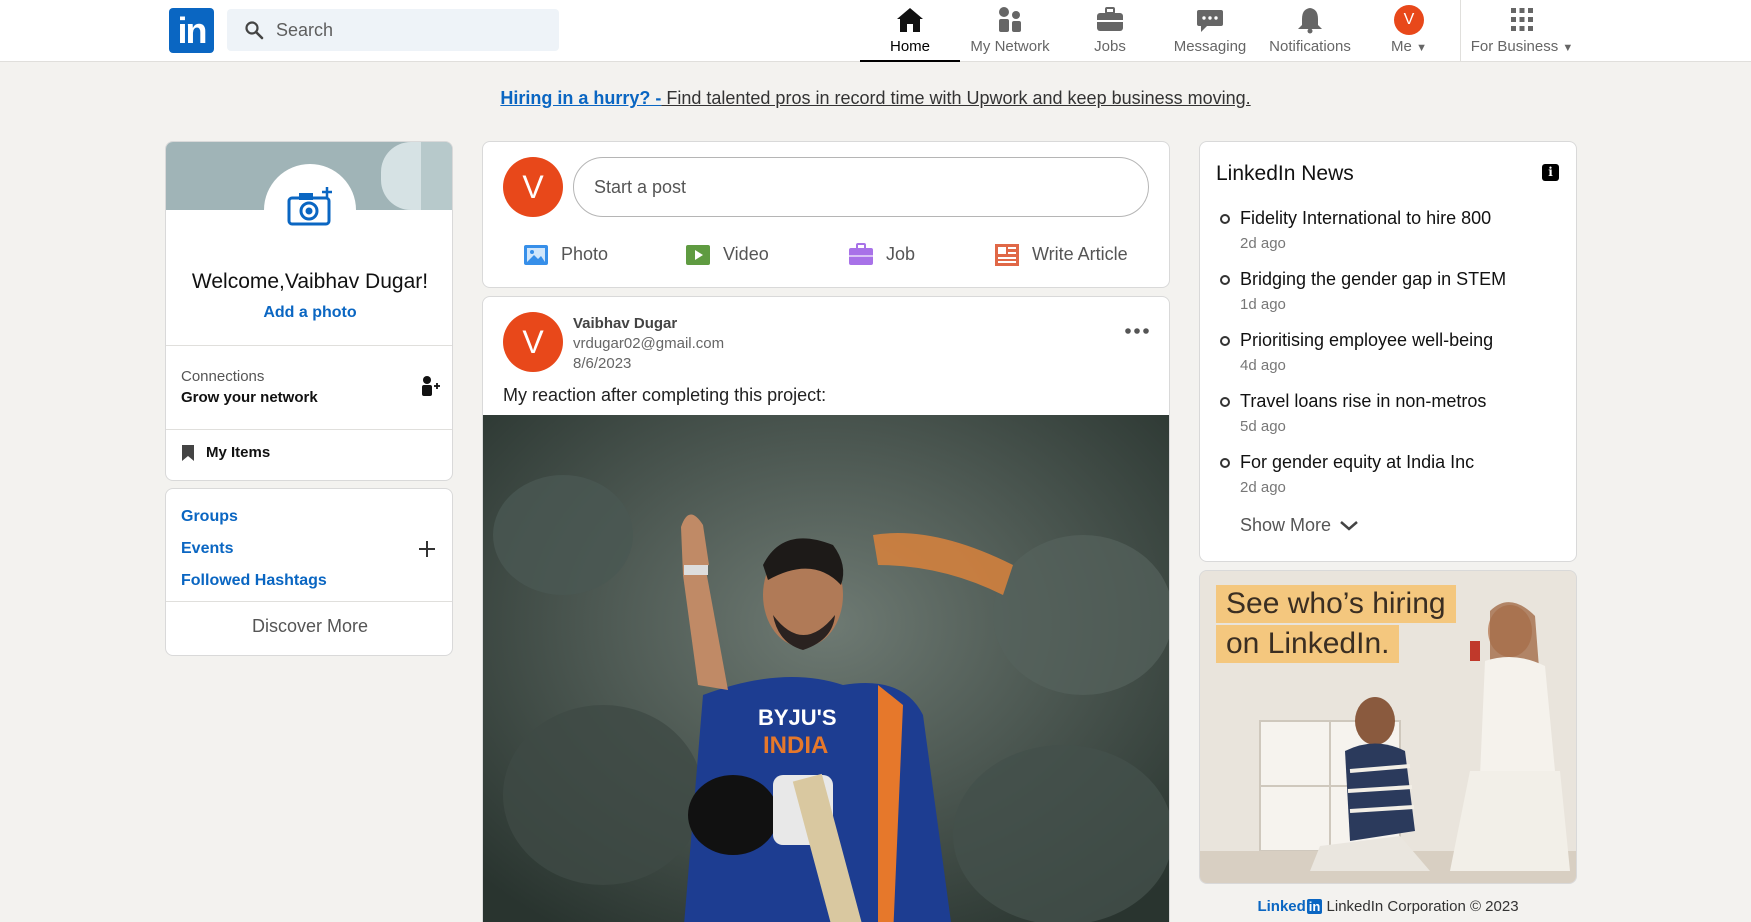 The image size is (1751, 922). What do you see at coordinates (411, 30) in the screenshot?
I see `search-input` at bounding box center [411, 30].